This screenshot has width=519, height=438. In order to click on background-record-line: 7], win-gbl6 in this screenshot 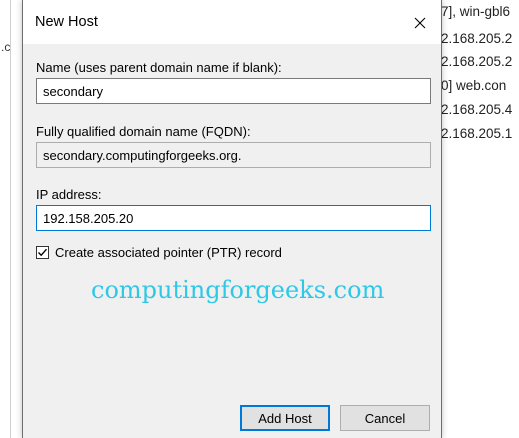, I will do `click(476, 11)`.